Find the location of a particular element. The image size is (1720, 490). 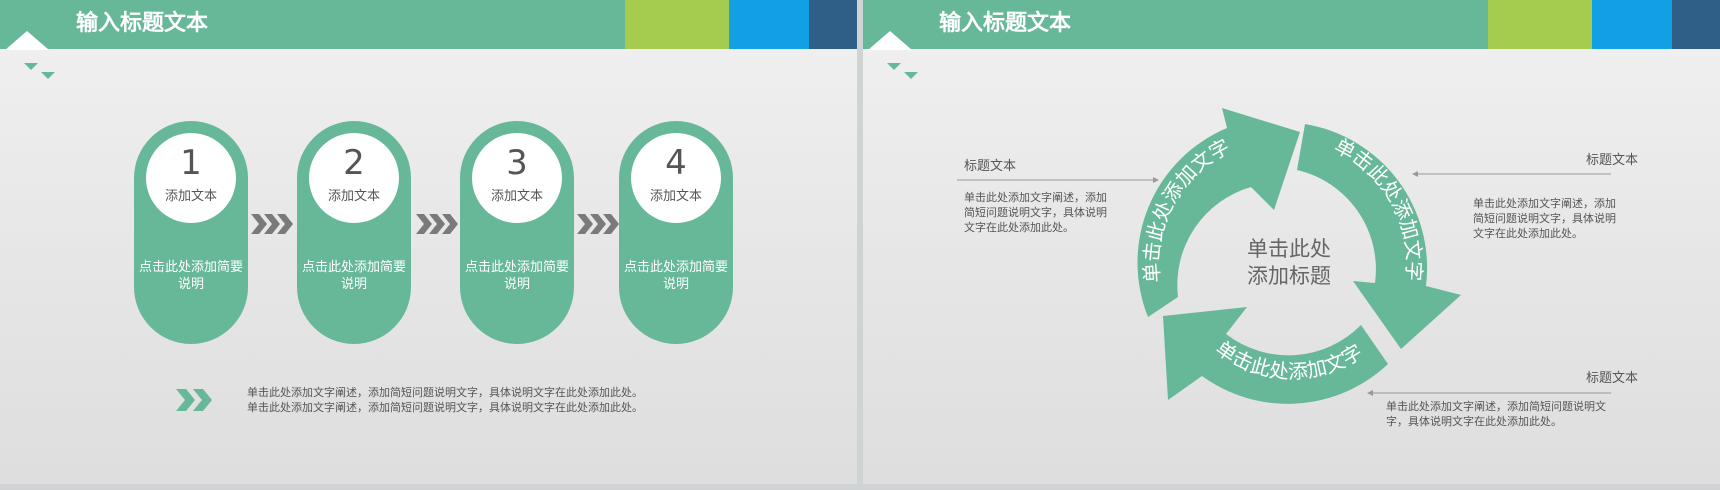

header-bar: 输入标题文本 is located at coordinates (428, 24).